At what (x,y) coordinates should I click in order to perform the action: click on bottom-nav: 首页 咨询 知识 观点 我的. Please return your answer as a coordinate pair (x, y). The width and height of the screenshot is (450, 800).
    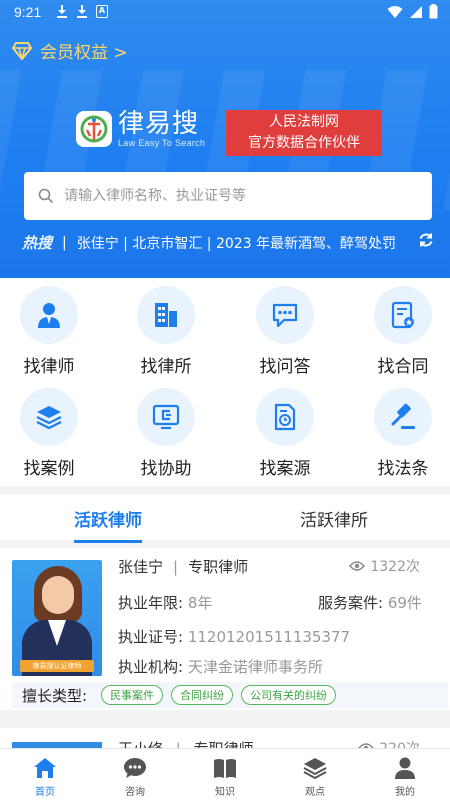
    Looking at the image, I should click on (225, 774).